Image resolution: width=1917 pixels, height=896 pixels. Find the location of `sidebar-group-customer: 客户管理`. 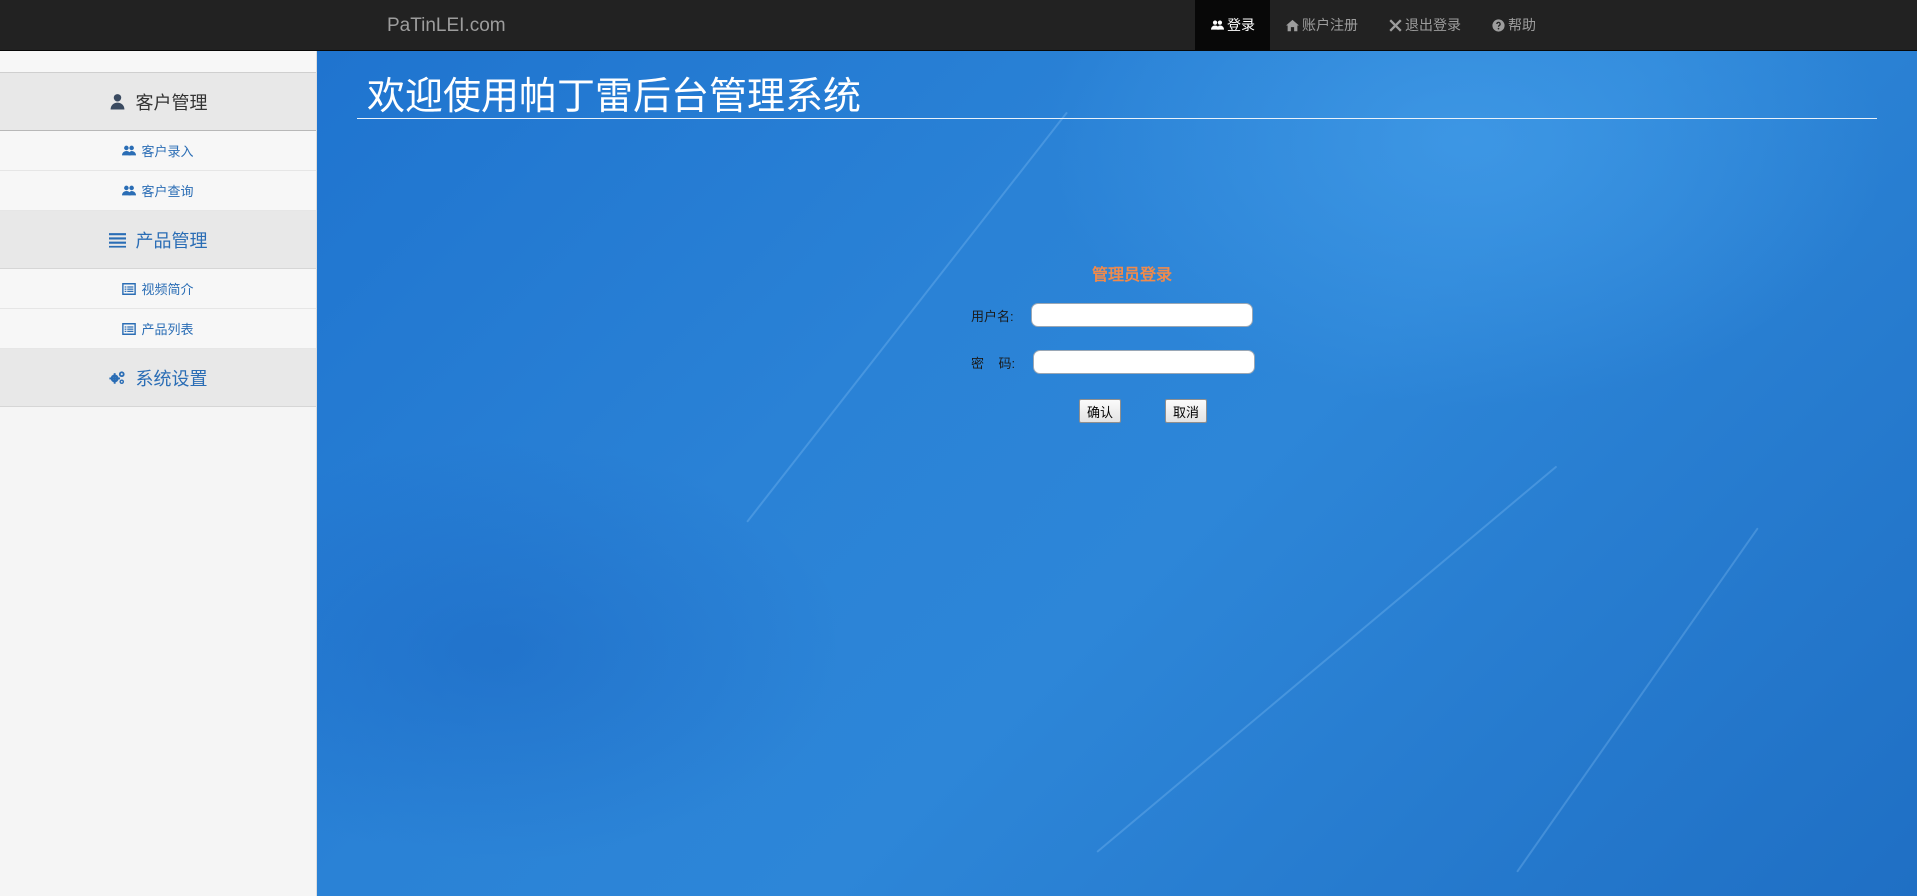

sidebar-group-customer: 客户管理 is located at coordinates (158, 102).